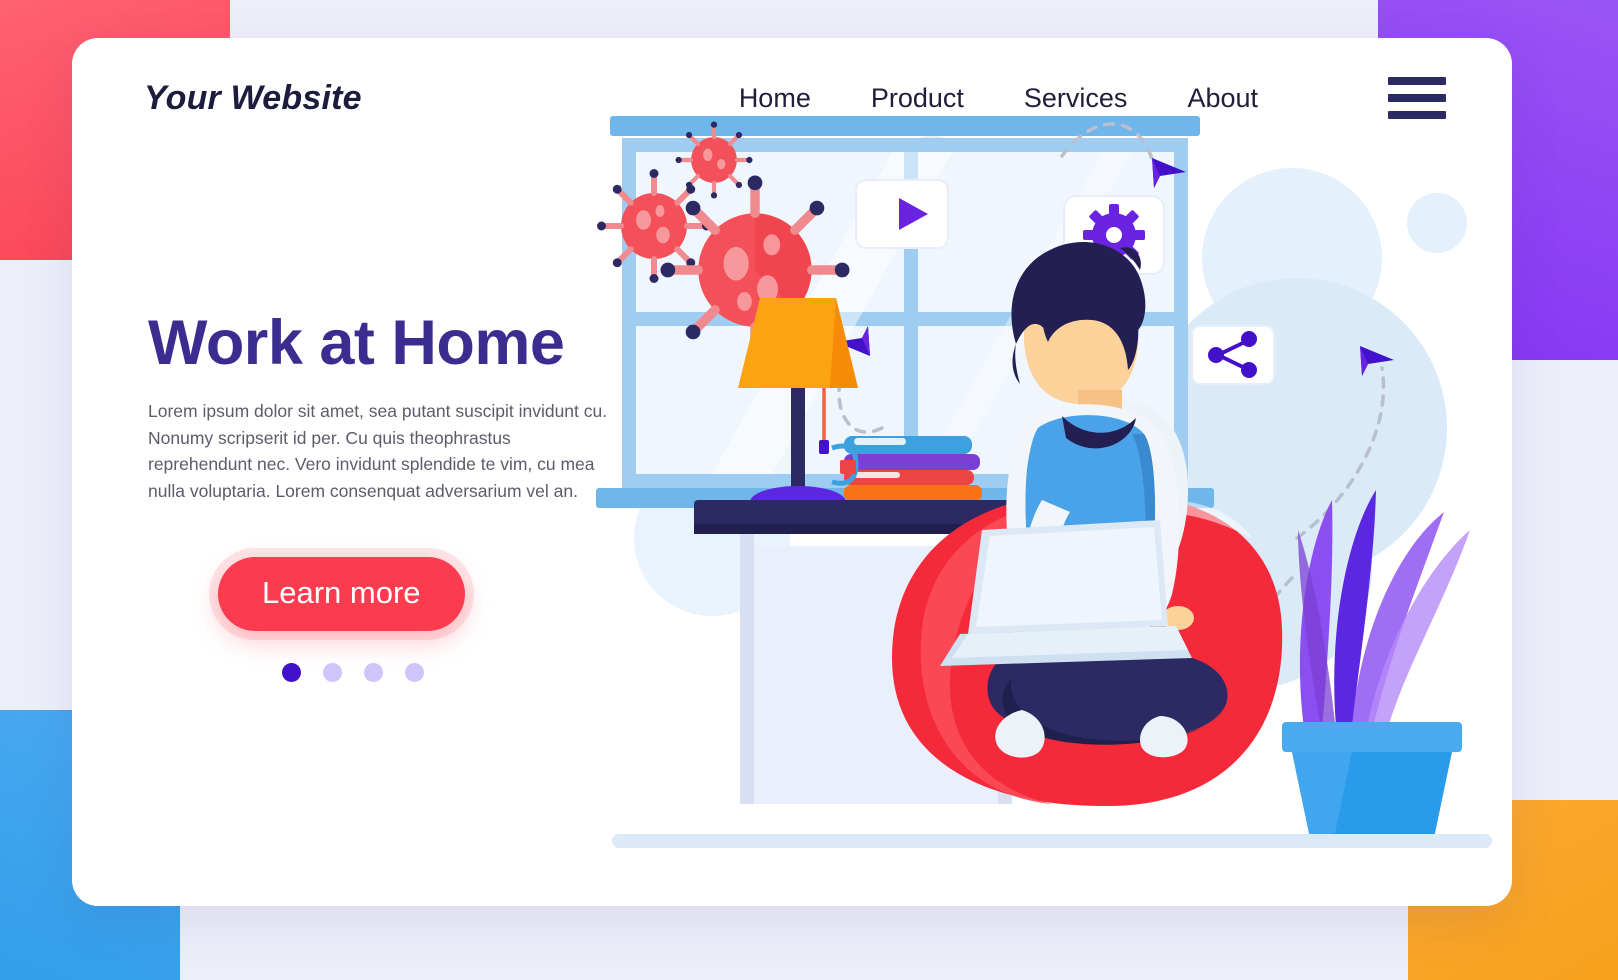 The height and width of the screenshot is (980, 1618). Describe the element at coordinates (775, 98) in the screenshot. I see `nav-item-home: Home` at that location.